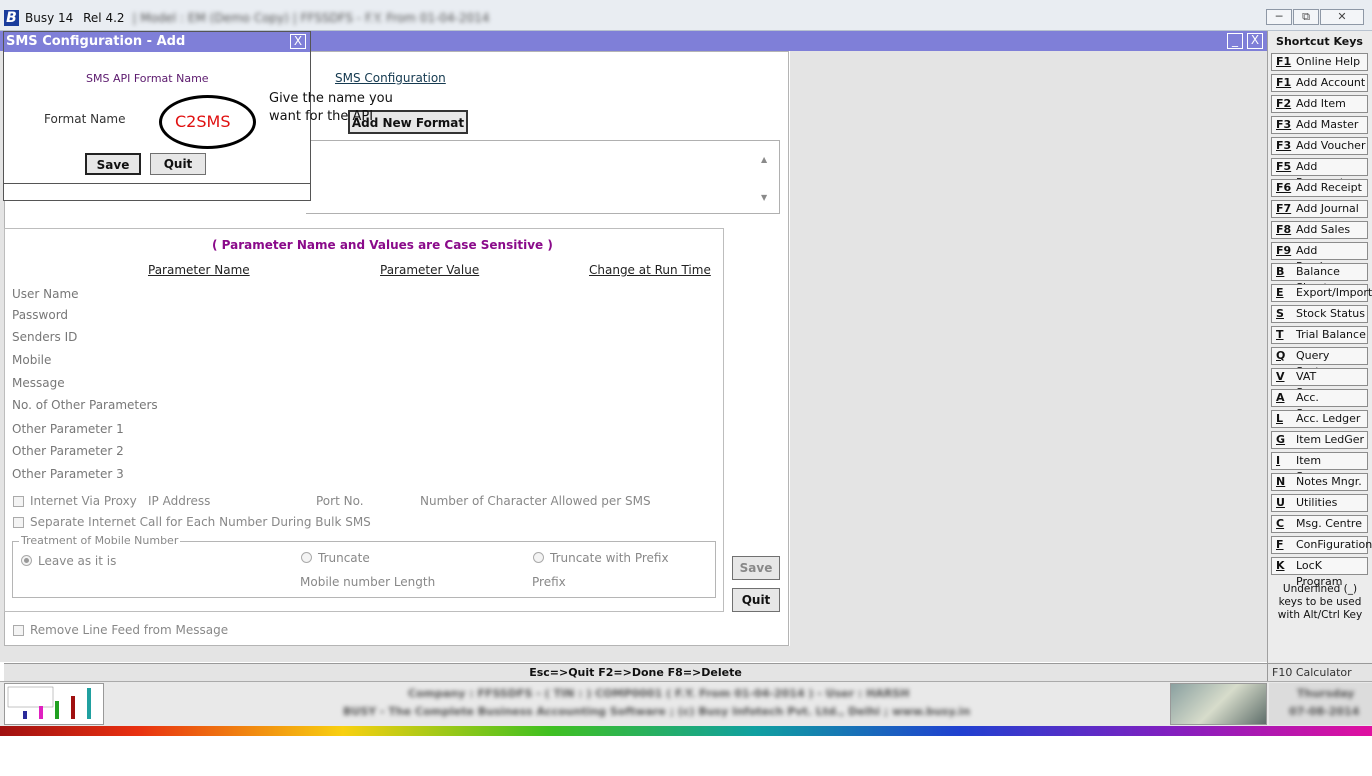 The height and width of the screenshot is (776, 1372). Describe the element at coordinates (334, 108) in the screenshot. I see `annotation-hint: Give the name you want for the API` at that location.